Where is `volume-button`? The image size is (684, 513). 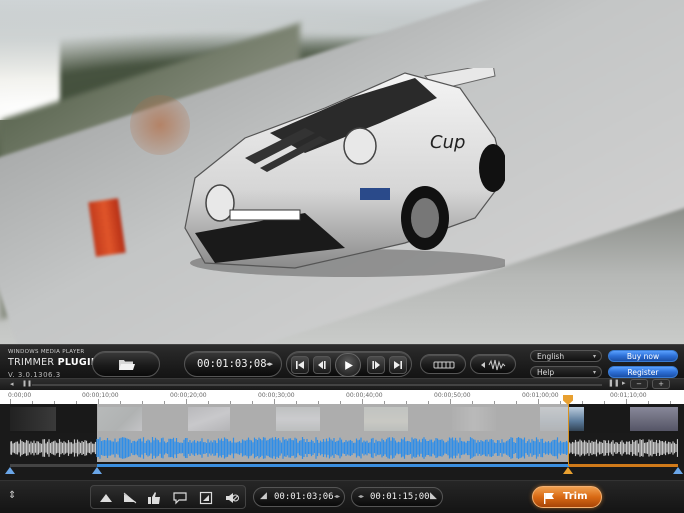
volume-button is located at coordinates (493, 364).